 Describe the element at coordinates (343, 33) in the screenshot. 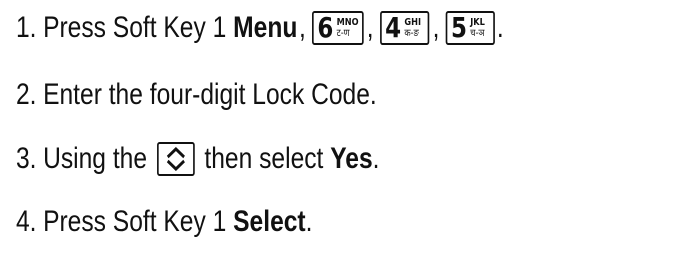

I see `key-hindi: ट-ण` at that location.